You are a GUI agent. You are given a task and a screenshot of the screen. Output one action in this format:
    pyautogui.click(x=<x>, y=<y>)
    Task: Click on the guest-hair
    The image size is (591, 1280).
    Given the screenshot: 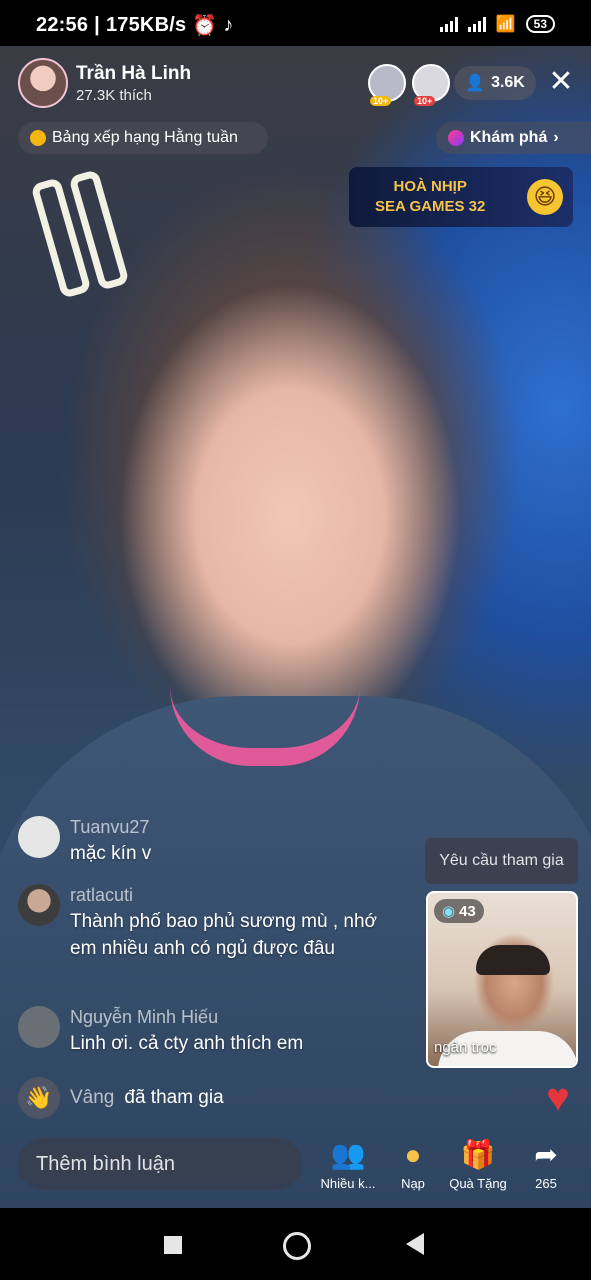 What is the action you would take?
    pyautogui.click(x=513, y=960)
    